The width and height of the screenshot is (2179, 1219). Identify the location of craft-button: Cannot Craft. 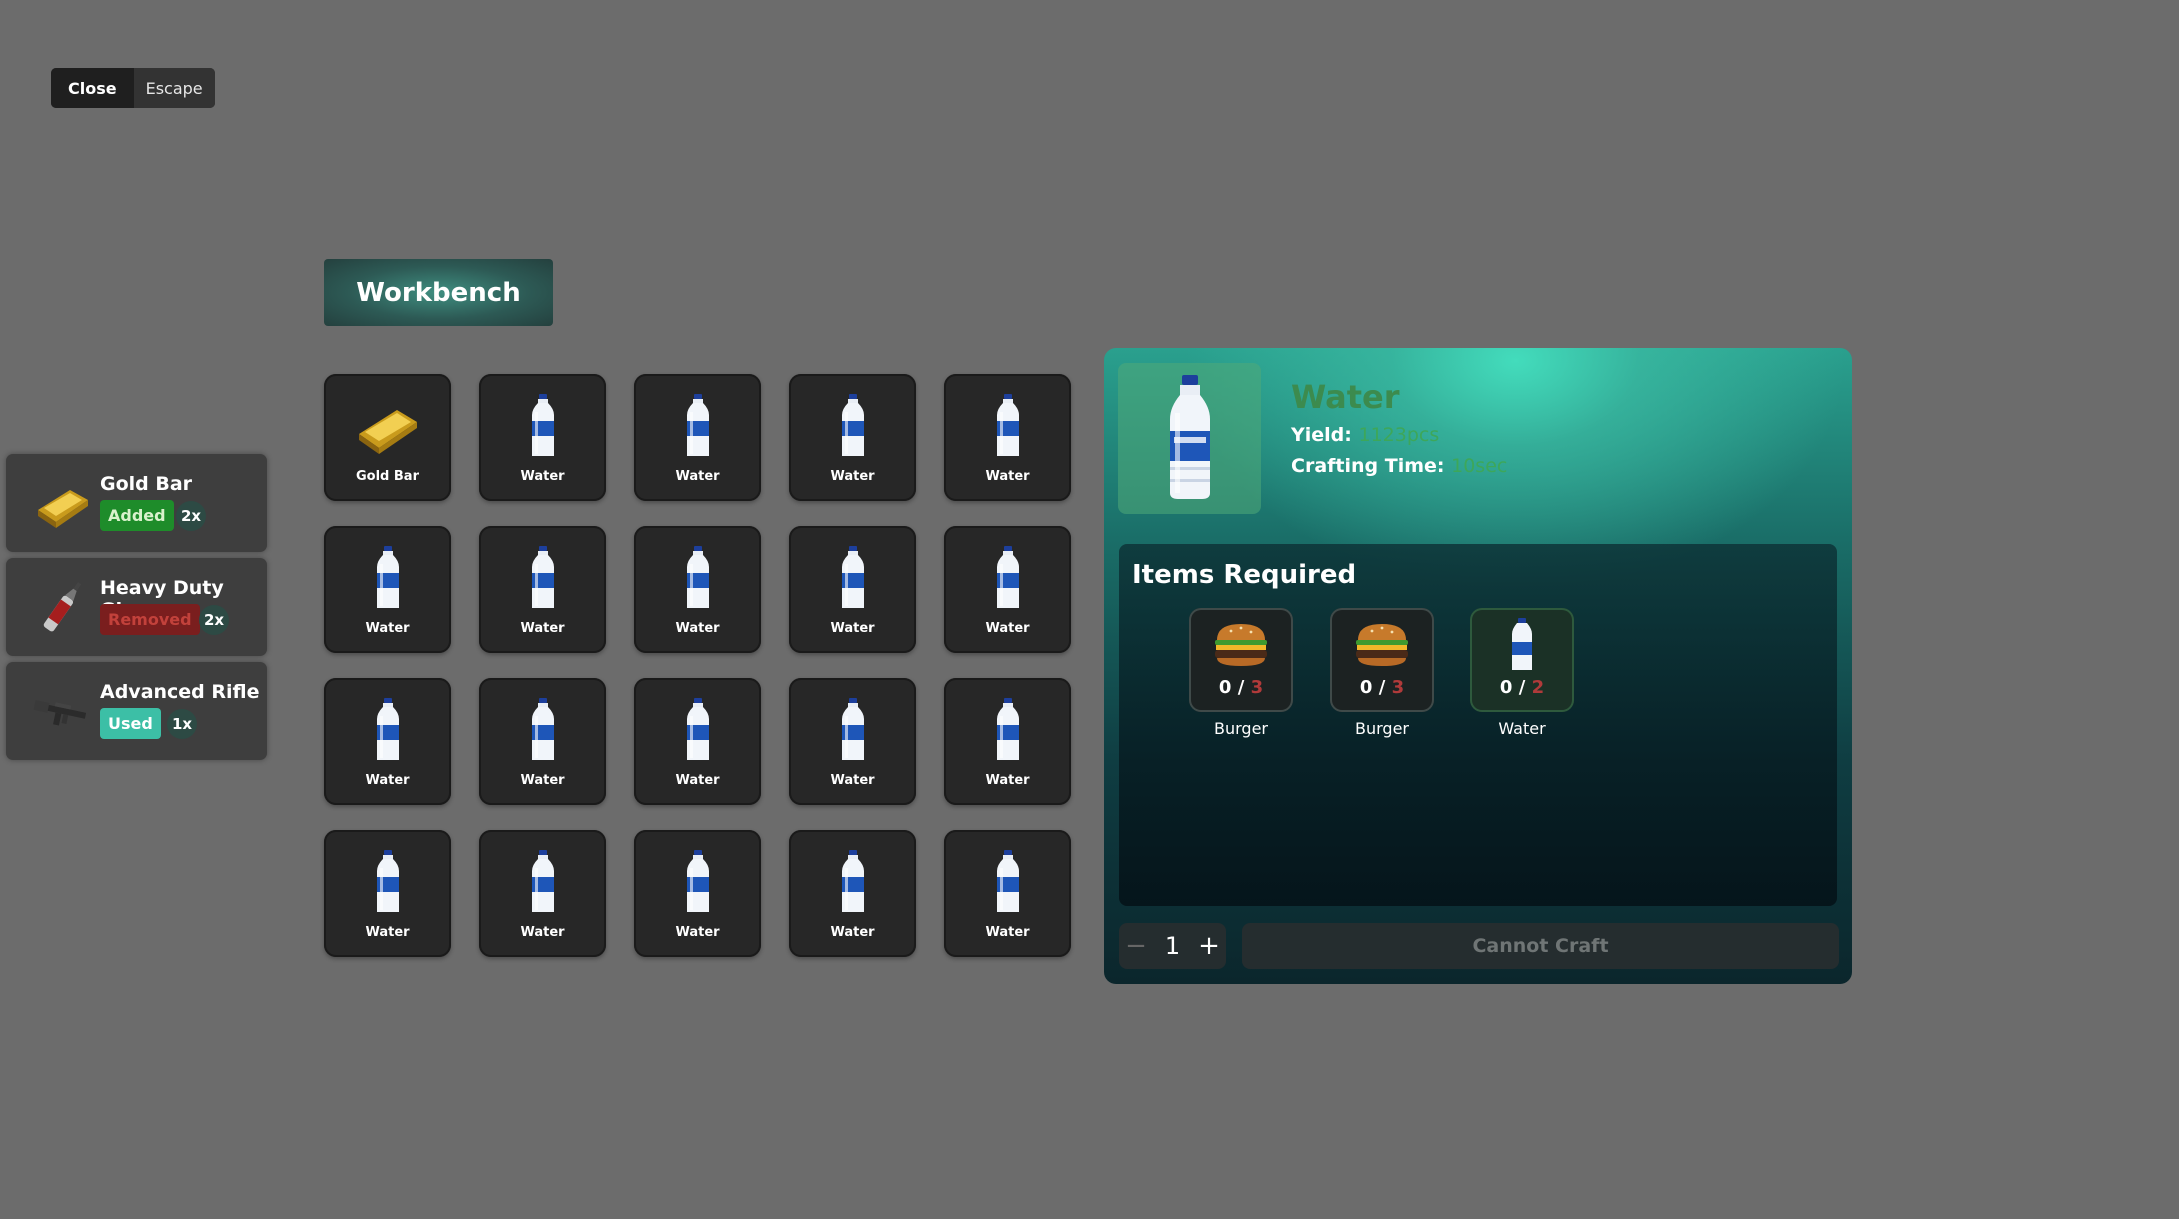
(1540, 946).